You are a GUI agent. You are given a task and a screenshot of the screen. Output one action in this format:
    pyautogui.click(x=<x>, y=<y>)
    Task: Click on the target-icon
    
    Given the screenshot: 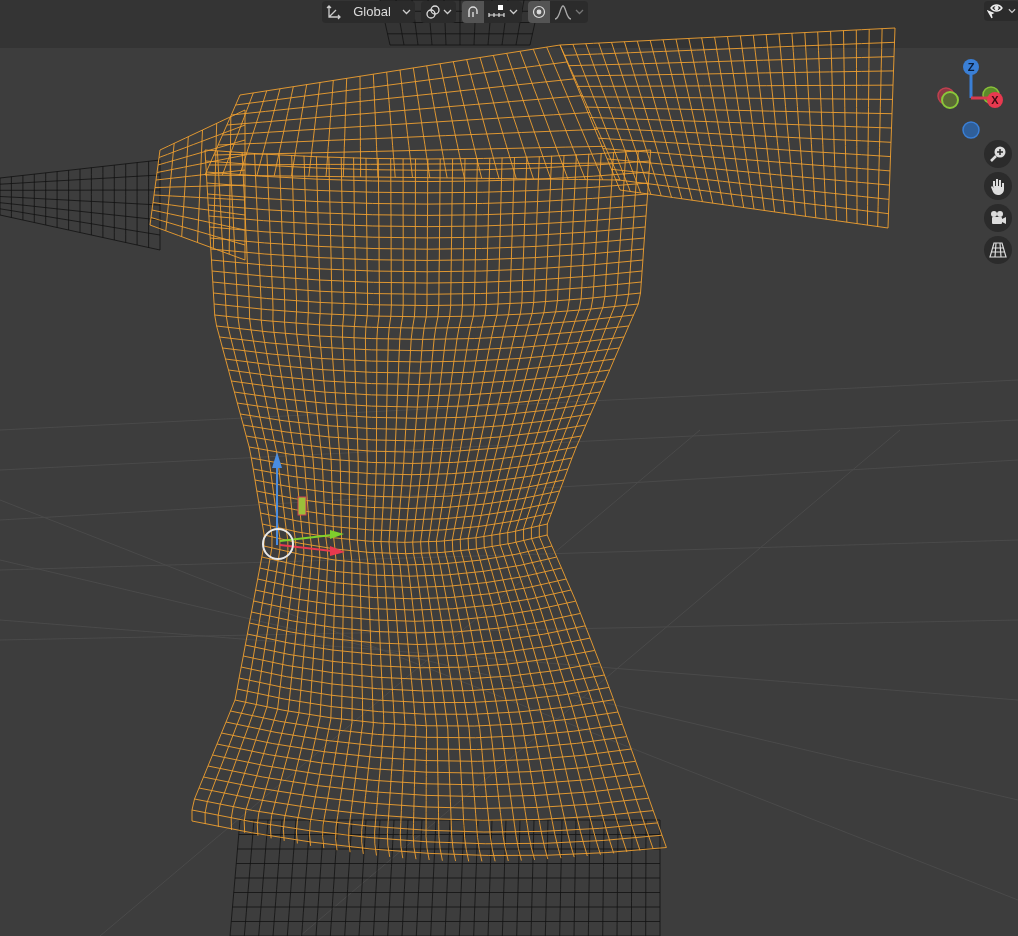 What is the action you would take?
    pyautogui.click(x=539, y=12)
    